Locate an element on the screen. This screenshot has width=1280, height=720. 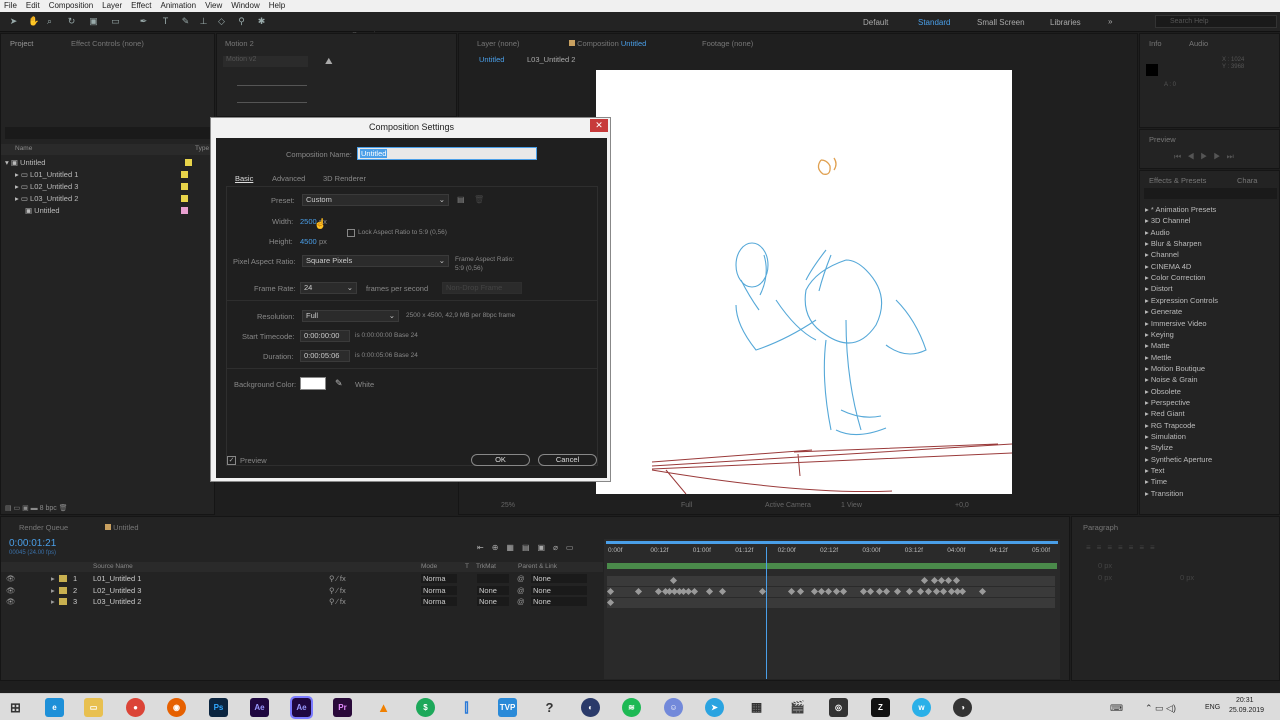
effect-category: ▸ Color Correction is located at coordinates (1175, 277).